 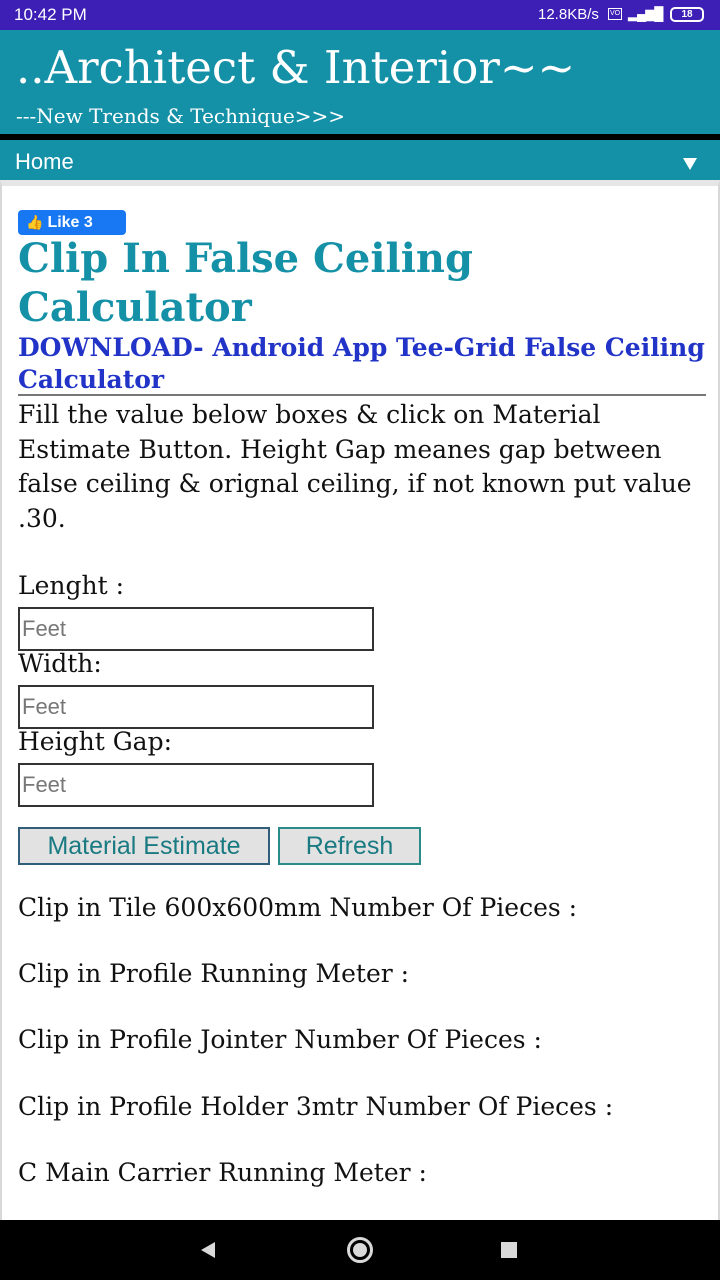 What do you see at coordinates (196, 629) in the screenshot?
I see `length-input` at bounding box center [196, 629].